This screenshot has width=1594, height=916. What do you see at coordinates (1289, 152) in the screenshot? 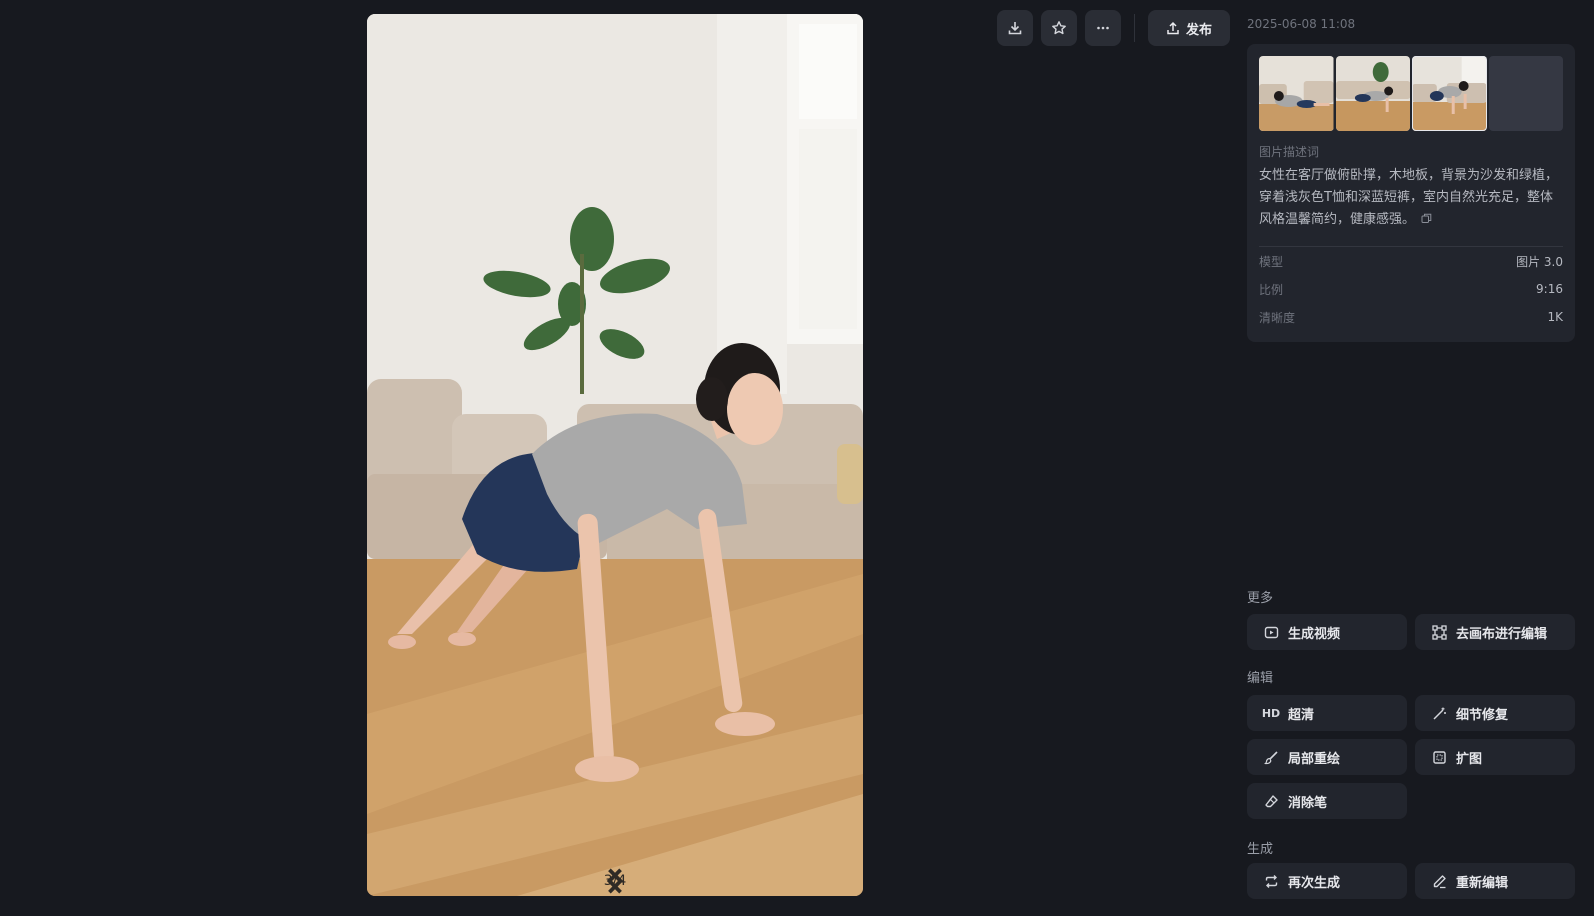
I see `prompt-label: 图片描述词` at bounding box center [1289, 152].